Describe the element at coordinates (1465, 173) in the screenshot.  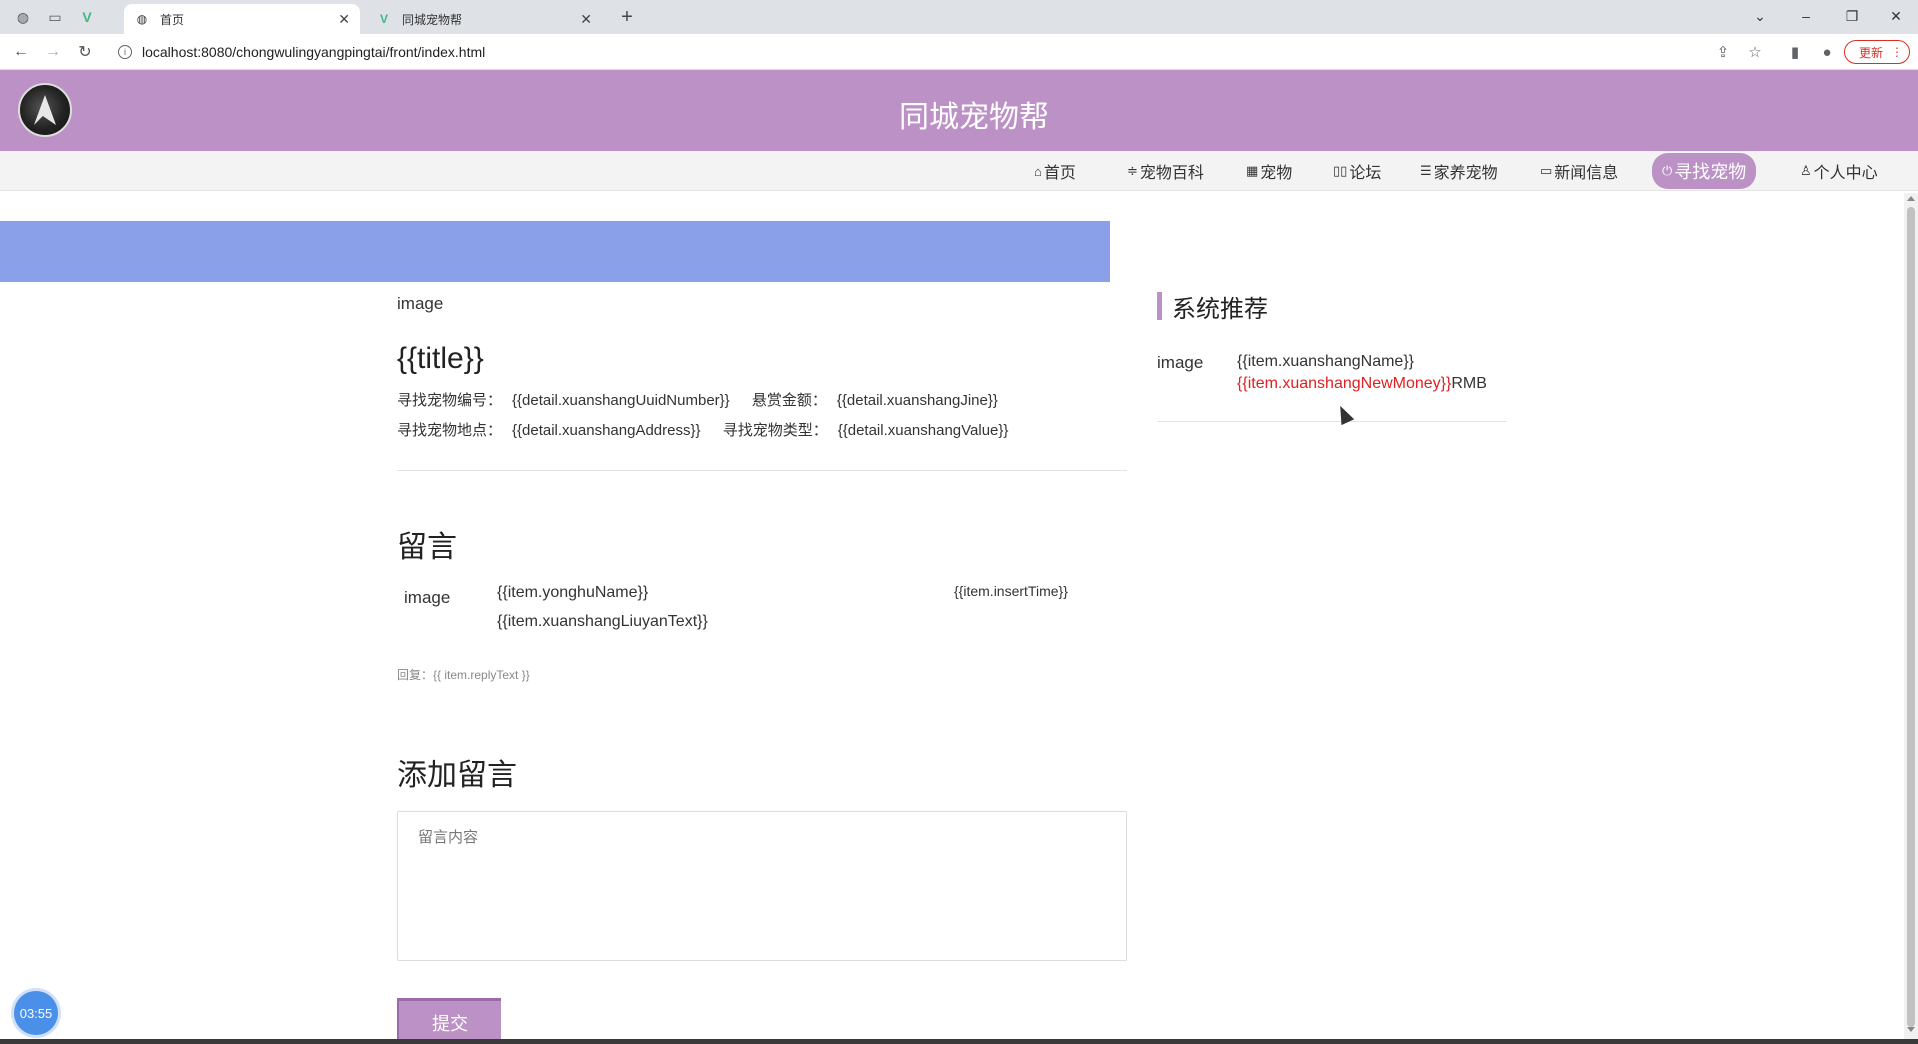
I see `nav-label: 家养宠物` at that location.